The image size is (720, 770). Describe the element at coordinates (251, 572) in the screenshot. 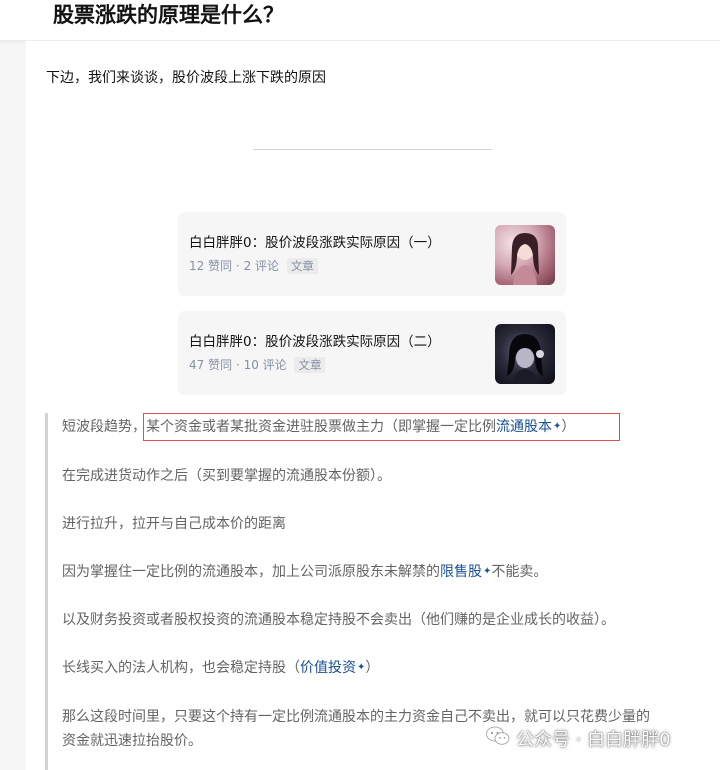

I see `quote-text: 因为掌握住一定比例的流通股本，加上公司派原股东未解禁的` at that location.